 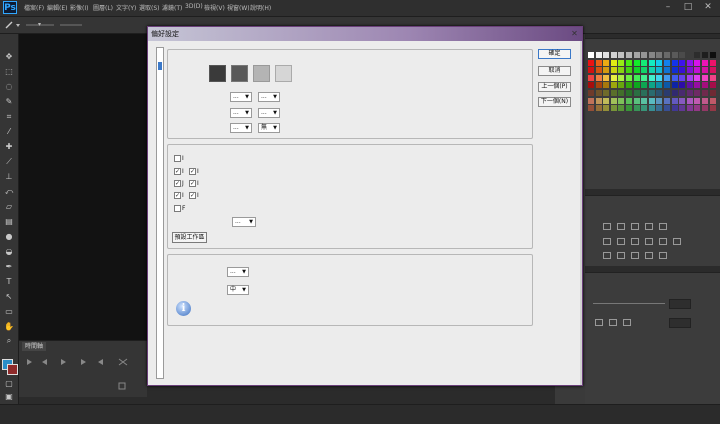 I want to click on selective-color-icon, so click(x=663, y=255).